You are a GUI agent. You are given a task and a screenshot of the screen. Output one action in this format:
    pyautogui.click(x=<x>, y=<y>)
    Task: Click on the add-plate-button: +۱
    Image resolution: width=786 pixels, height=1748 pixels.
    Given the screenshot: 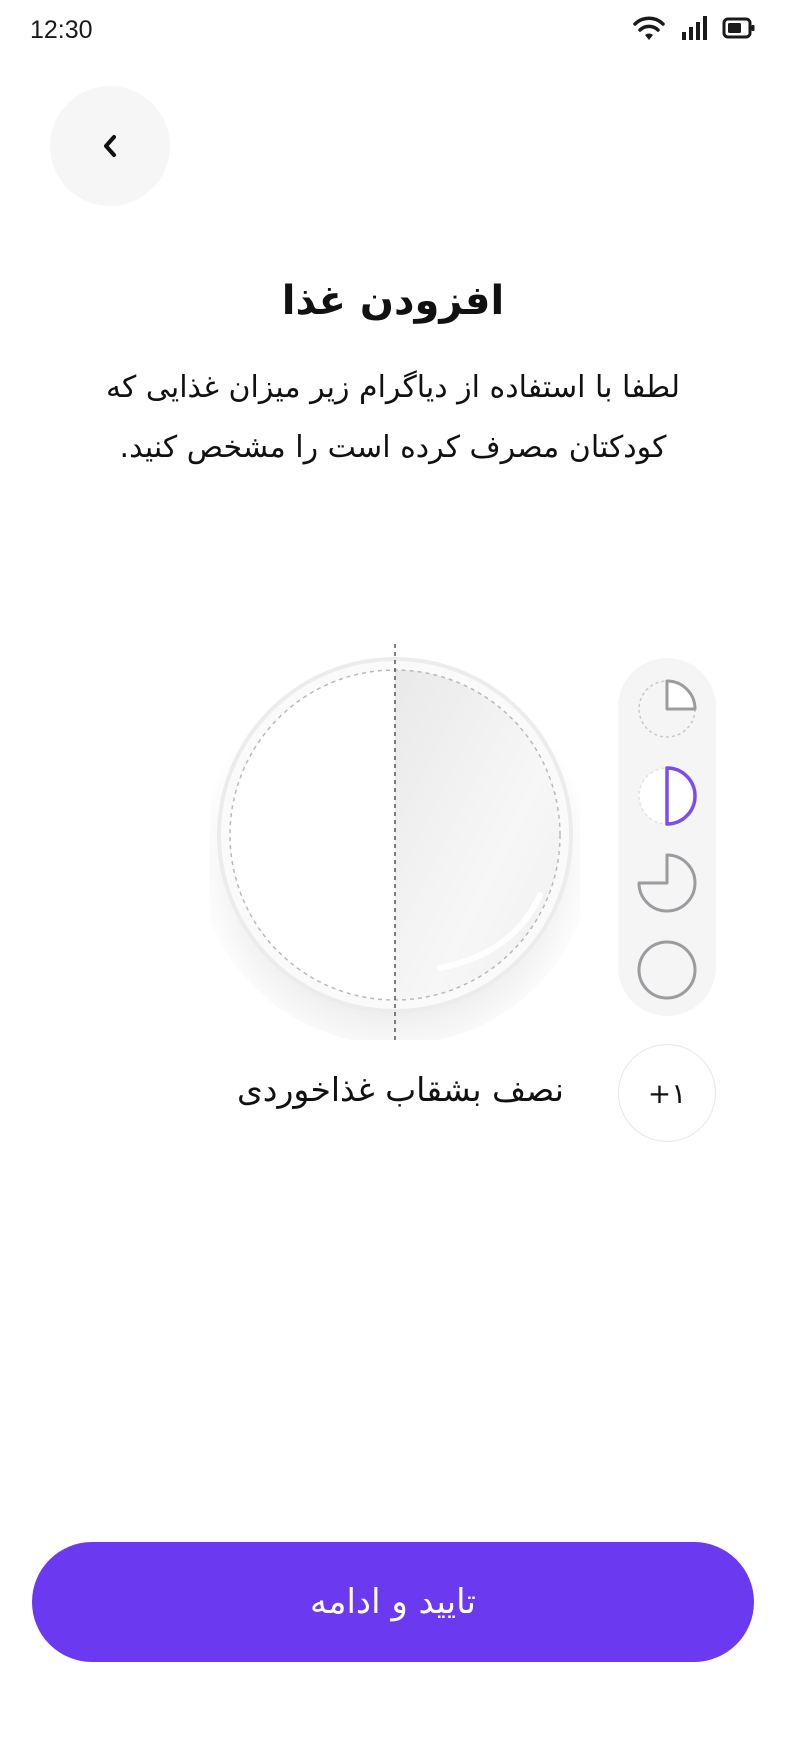 What is the action you would take?
    pyautogui.click(x=667, y=1093)
    